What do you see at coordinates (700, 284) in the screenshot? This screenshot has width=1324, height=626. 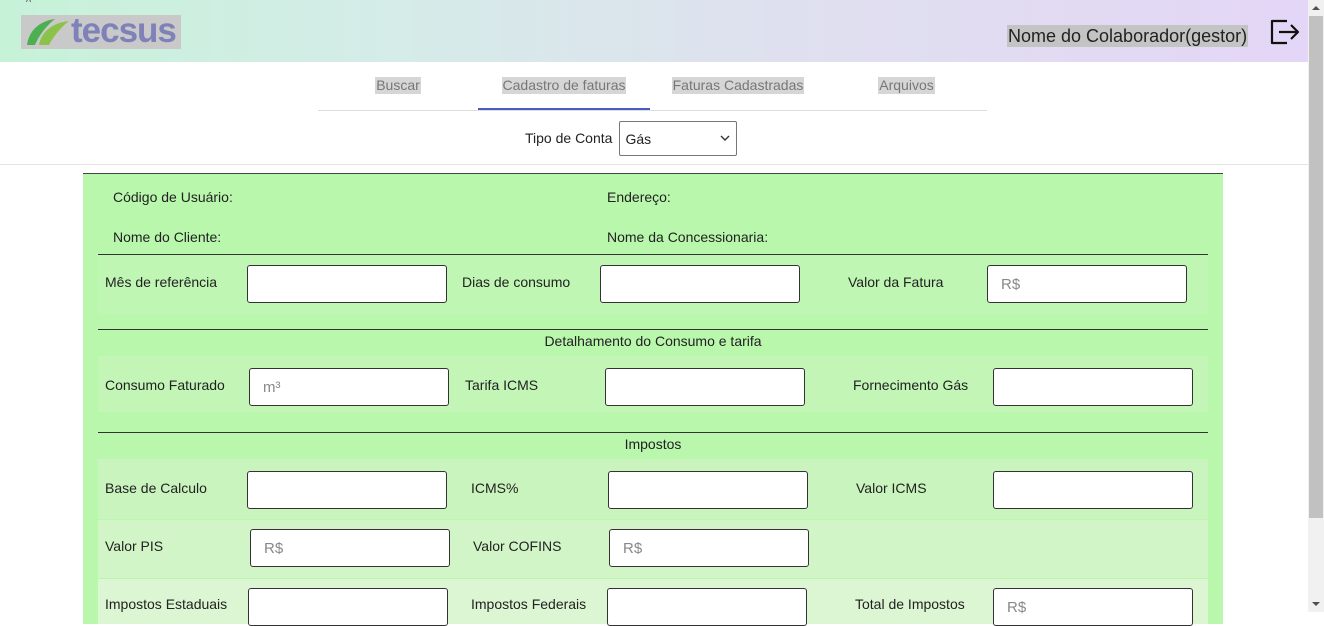 I see `dias-consumo-input` at bounding box center [700, 284].